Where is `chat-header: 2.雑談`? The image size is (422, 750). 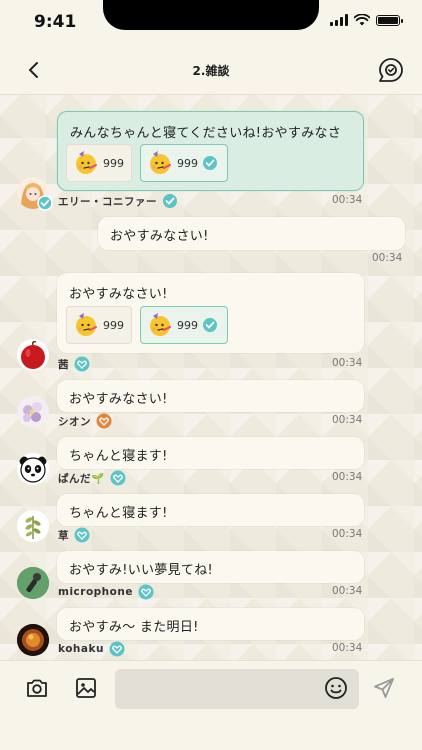 chat-header: 2.雑談 is located at coordinates (211, 70).